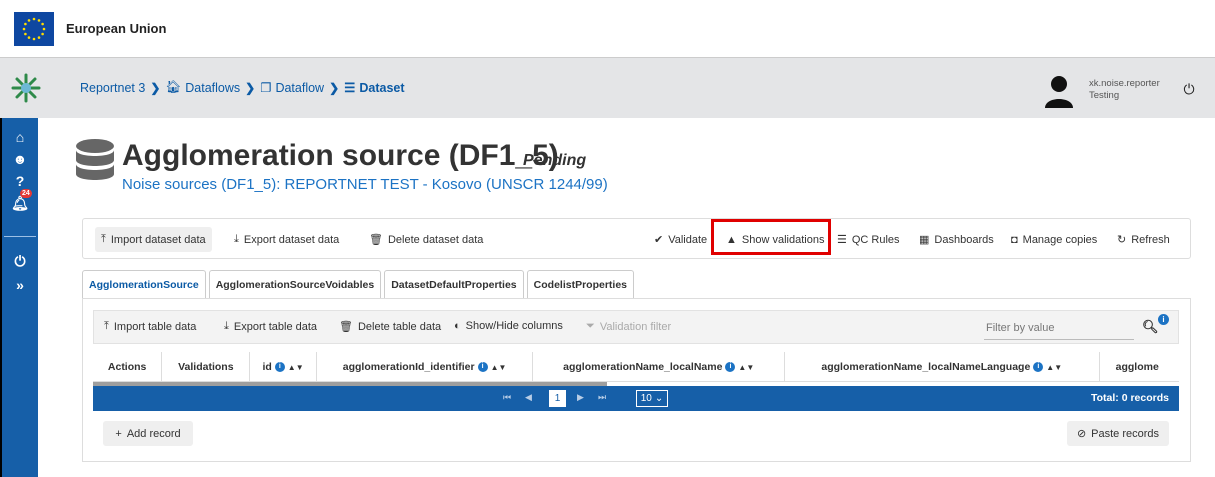 The image size is (1215, 477). What do you see at coordinates (771, 237) in the screenshot?
I see `highlight-annotation` at bounding box center [771, 237].